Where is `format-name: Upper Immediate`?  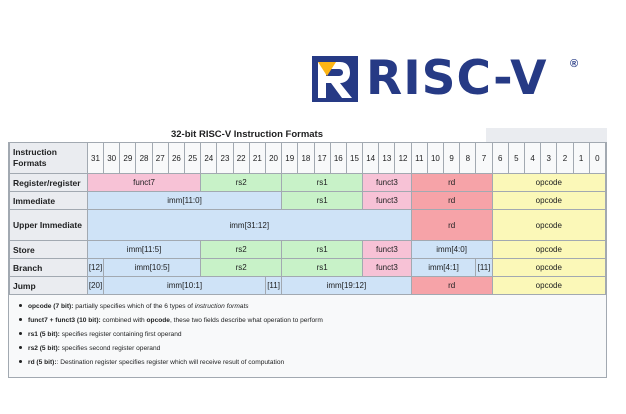 format-name: Upper Immediate is located at coordinates (48, 225).